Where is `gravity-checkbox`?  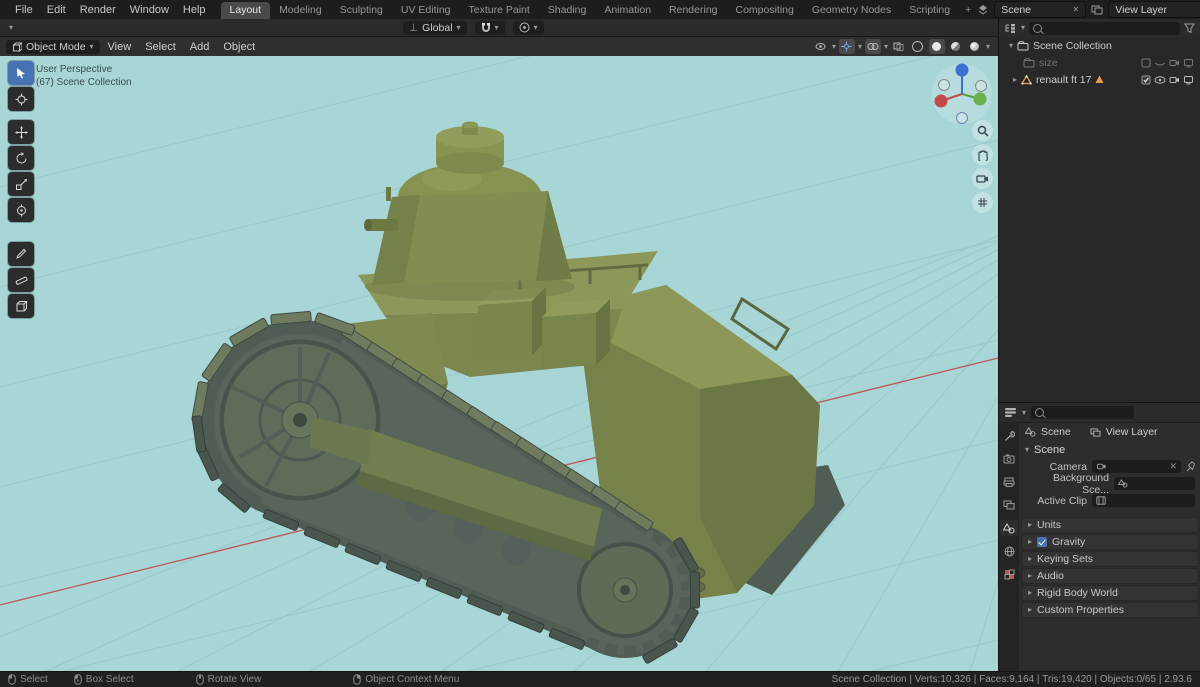 gravity-checkbox is located at coordinates (1042, 541).